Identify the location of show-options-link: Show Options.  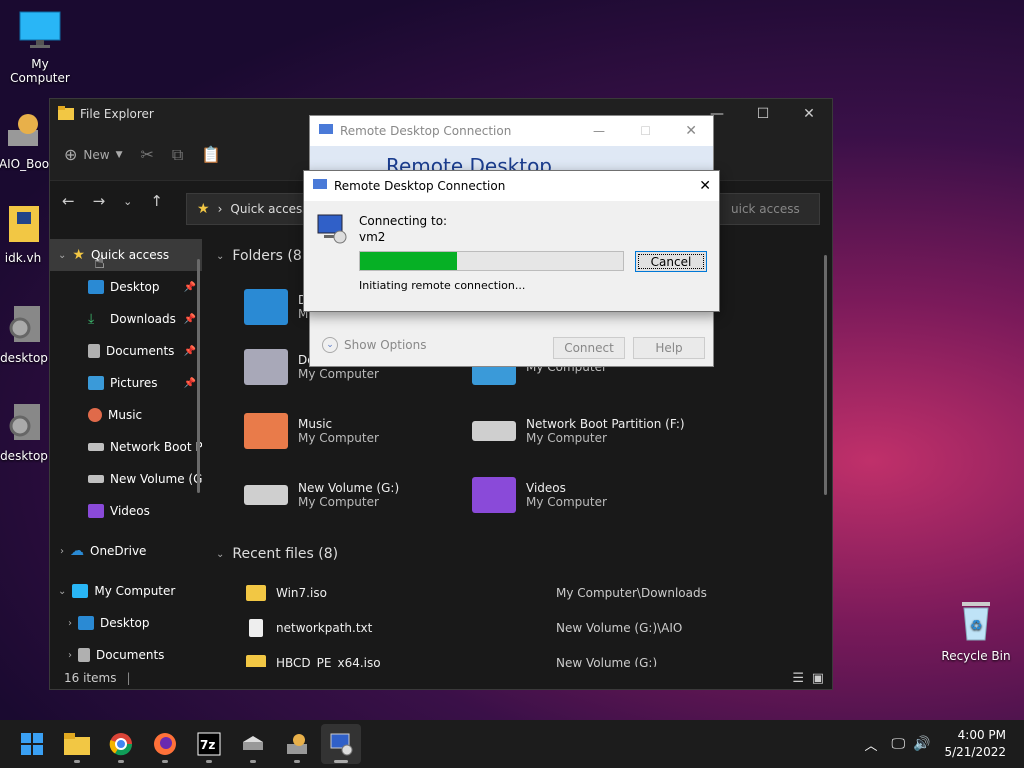
(385, 345).